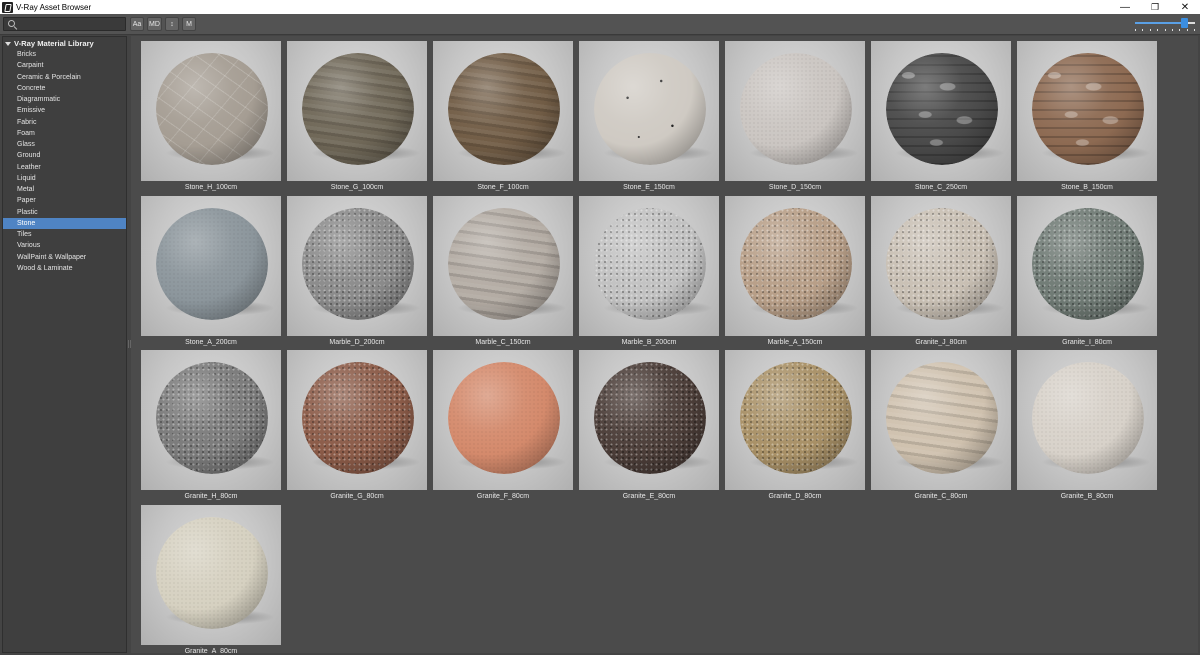 This screenshot has width=1200, height=655. I want to click on material-tile: Marble_D_200cm, so click(357, 273).